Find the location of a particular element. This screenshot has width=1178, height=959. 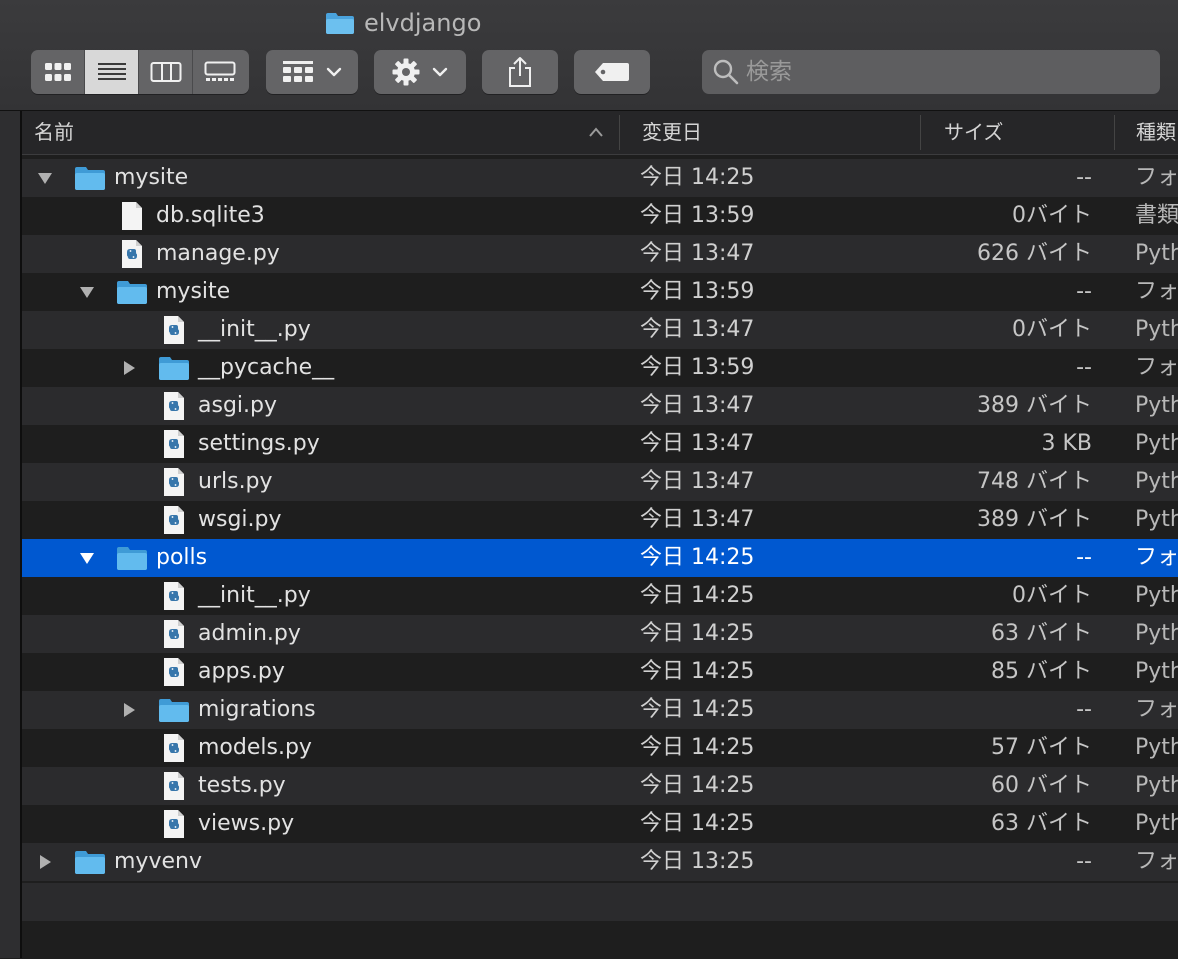

file-name: myvenv is located at coordinates (158, 861).